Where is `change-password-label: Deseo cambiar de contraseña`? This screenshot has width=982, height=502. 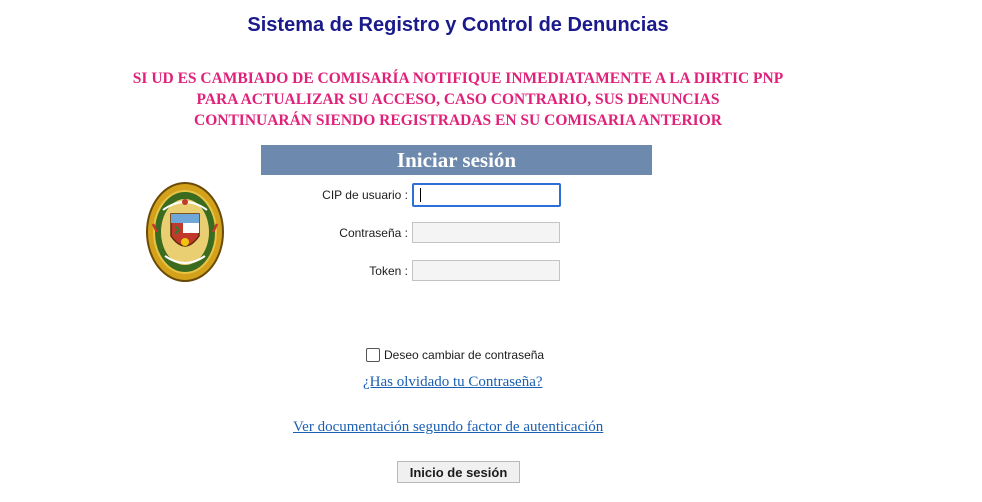
change-password-label: Deseo cambiar de contraseña is located at coordinates (464, 355).